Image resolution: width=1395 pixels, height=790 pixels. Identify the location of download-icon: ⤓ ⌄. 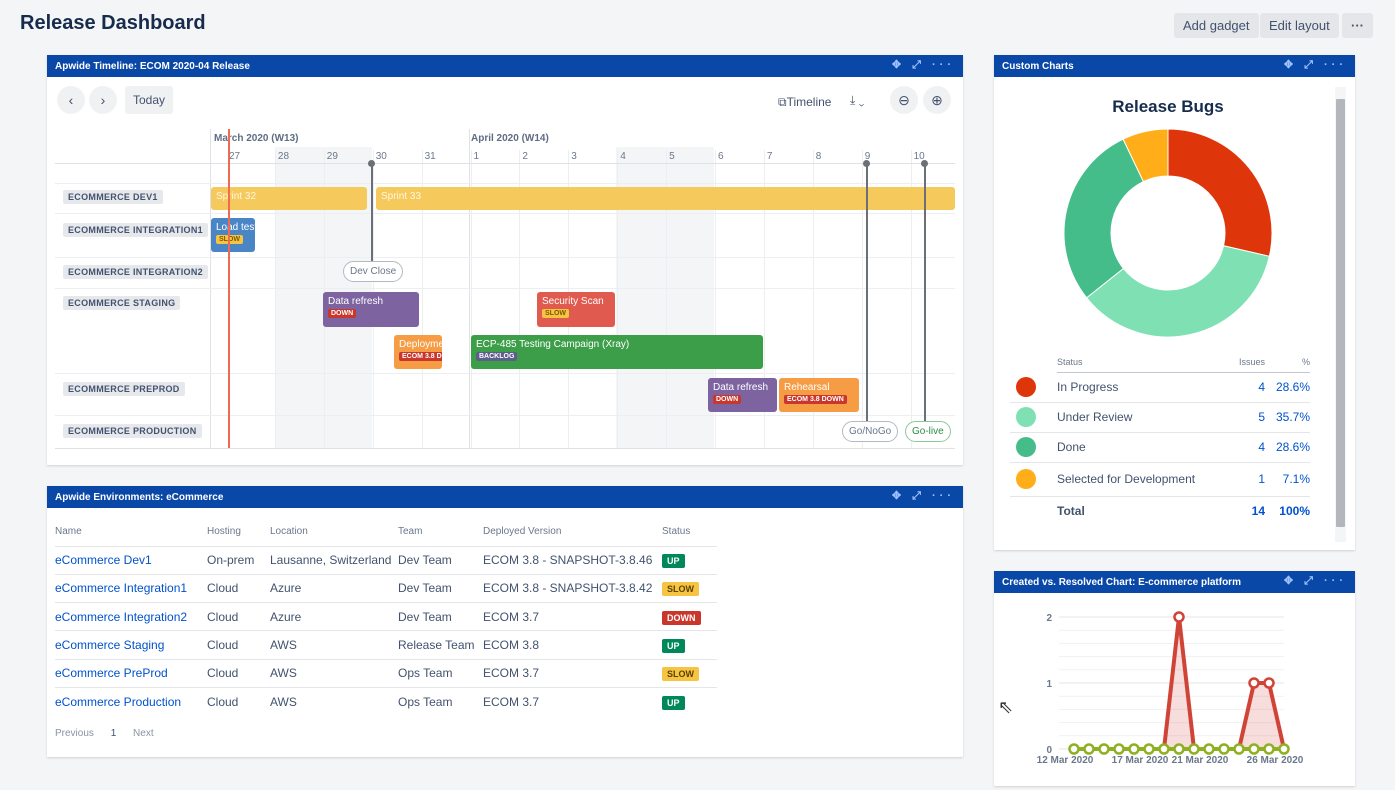
(857, 100).